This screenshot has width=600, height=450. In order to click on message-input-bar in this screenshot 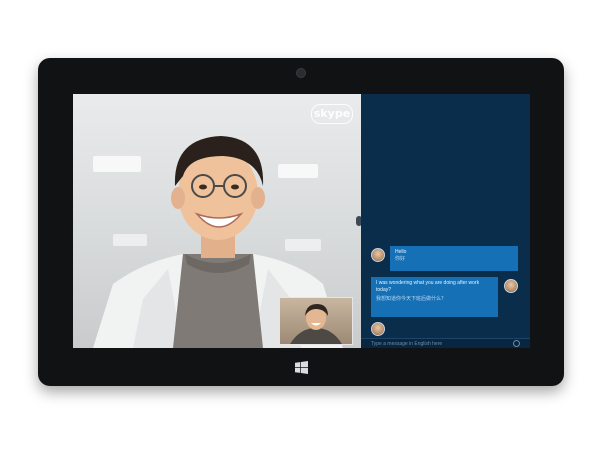, I will do `click(445, 343)`.